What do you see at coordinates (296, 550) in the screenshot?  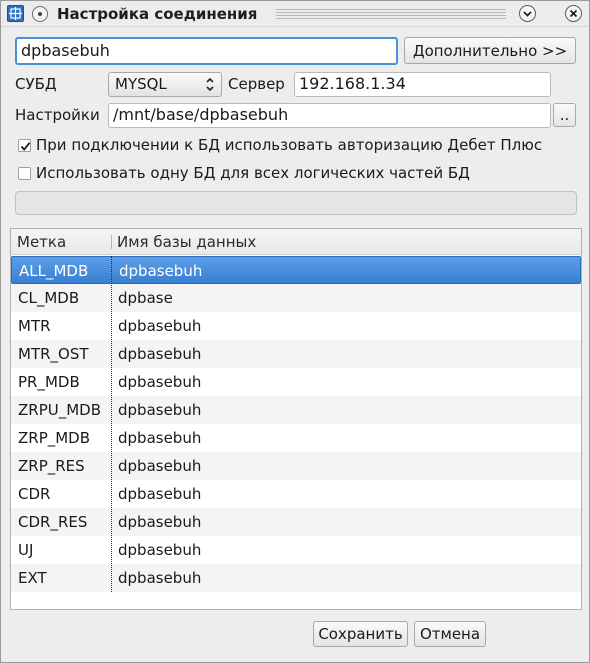 I see `table-row: UJ dpbasebuh` at bounding box center [296, 550].